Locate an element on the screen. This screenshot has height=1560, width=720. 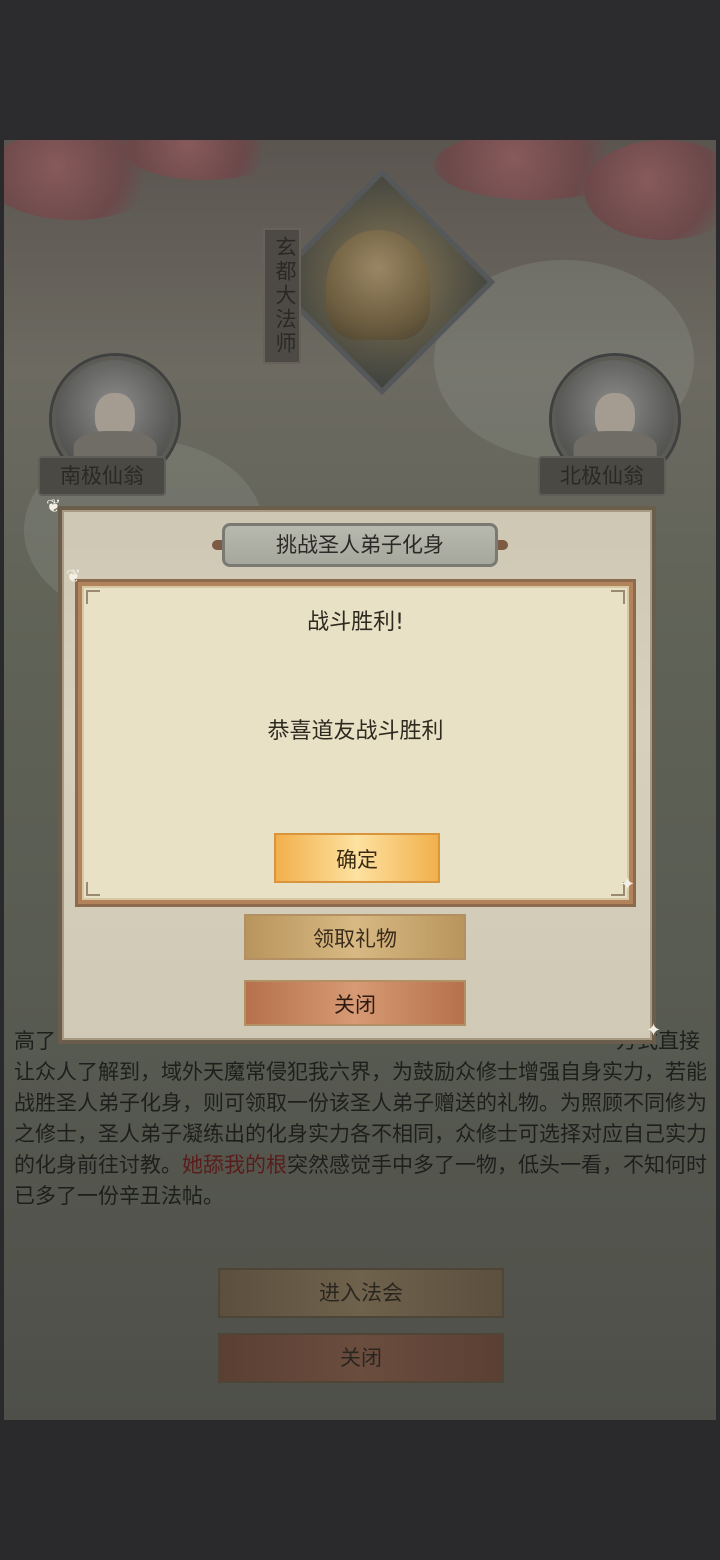
confirm-button: 确定 is located at coordinates (357, 858).